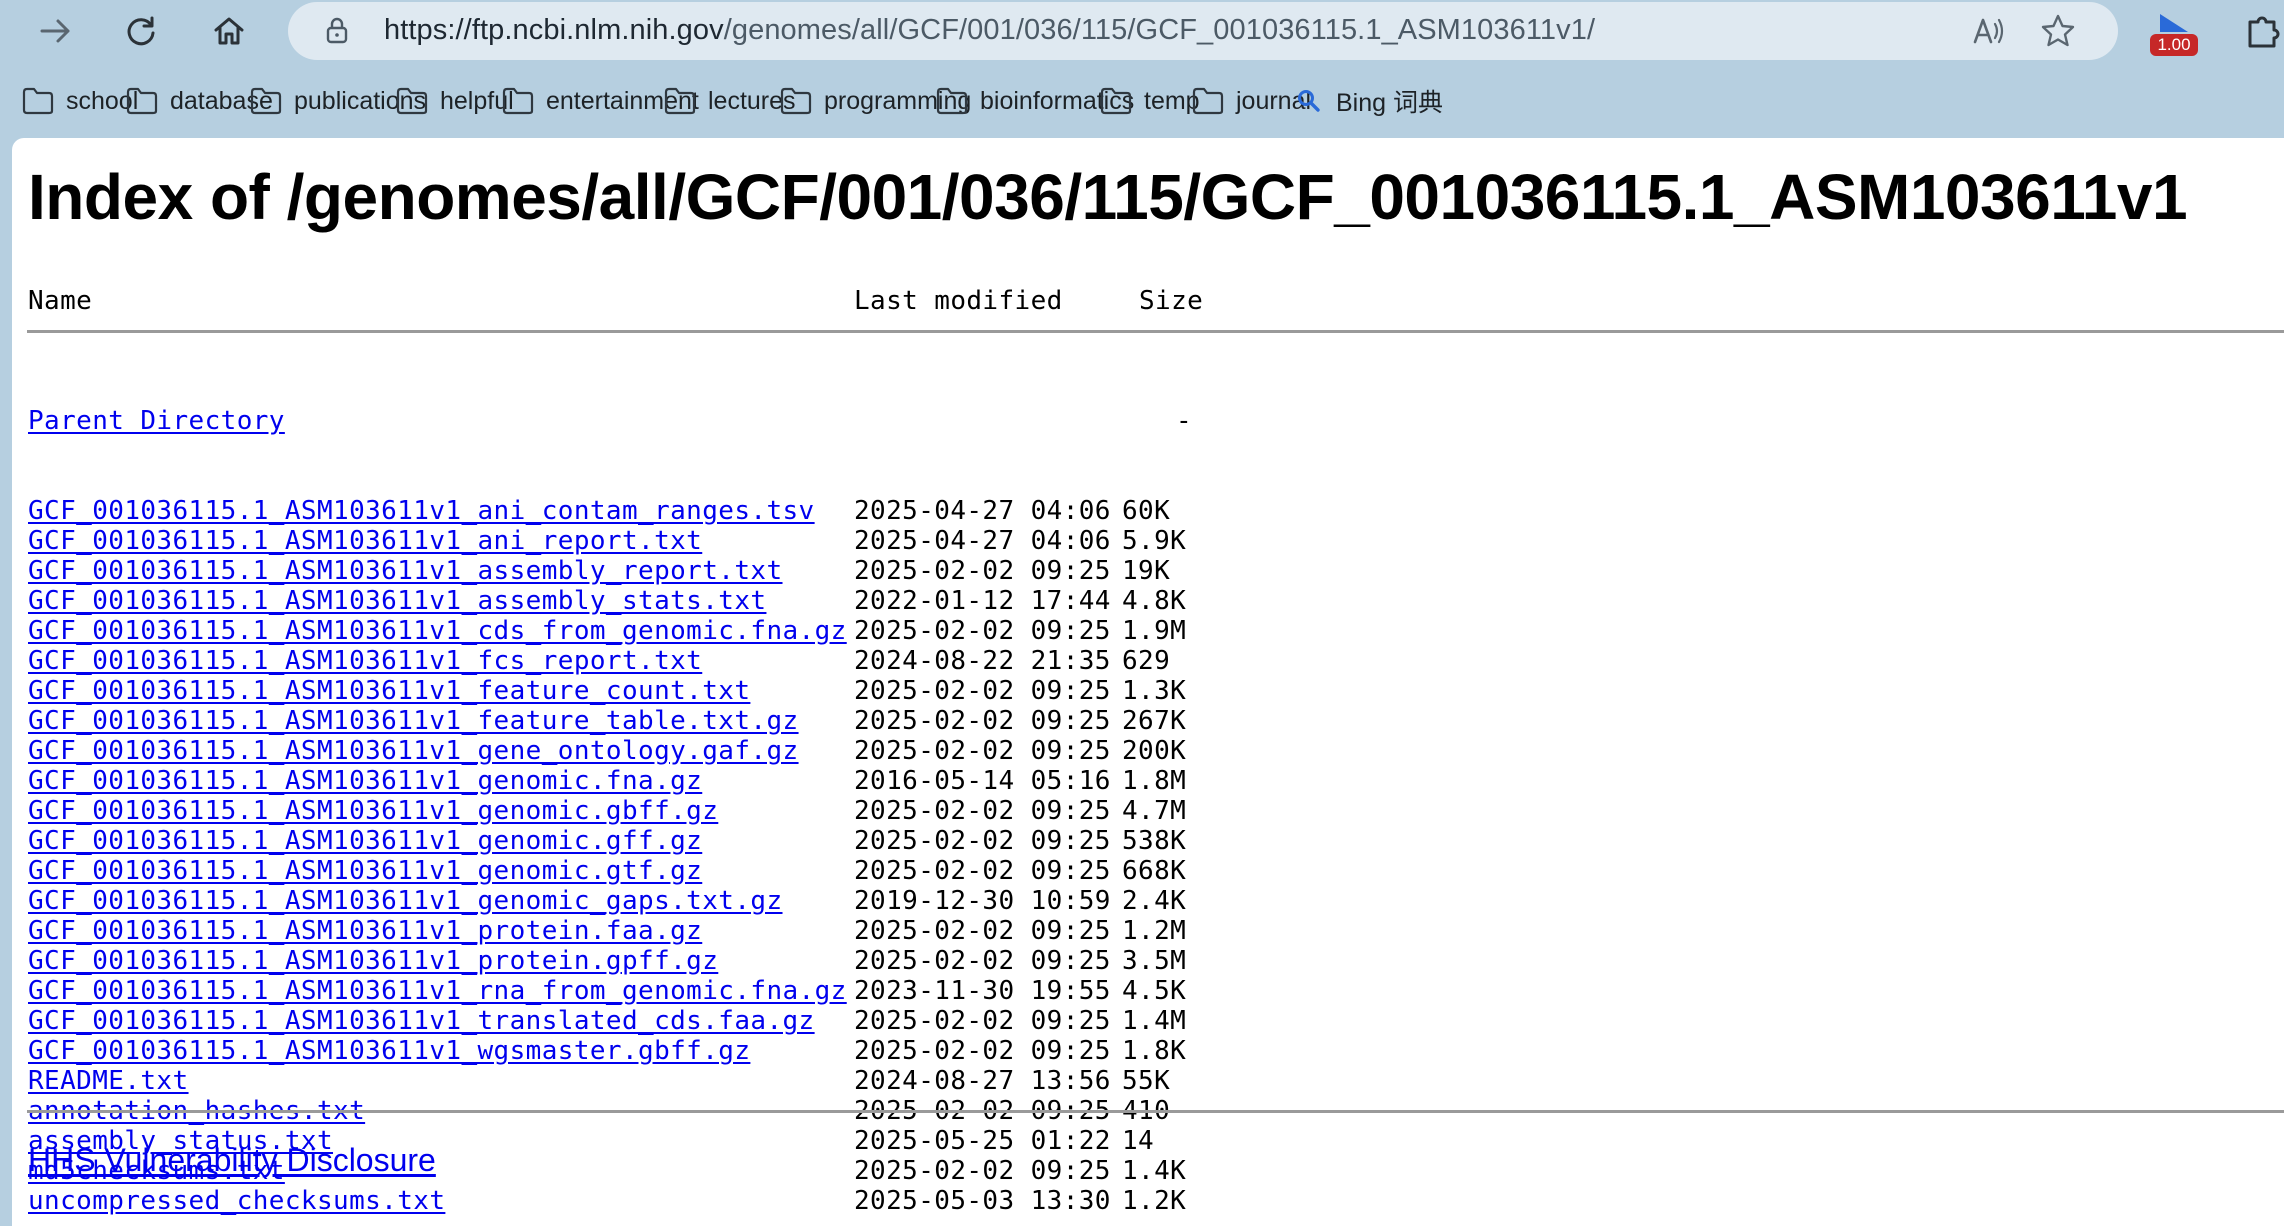 Image resolution: width=2284 pixels, height=1226 pixels. I want to click on file-modified: 2024-08-27 13:56, so click(982, 1081).